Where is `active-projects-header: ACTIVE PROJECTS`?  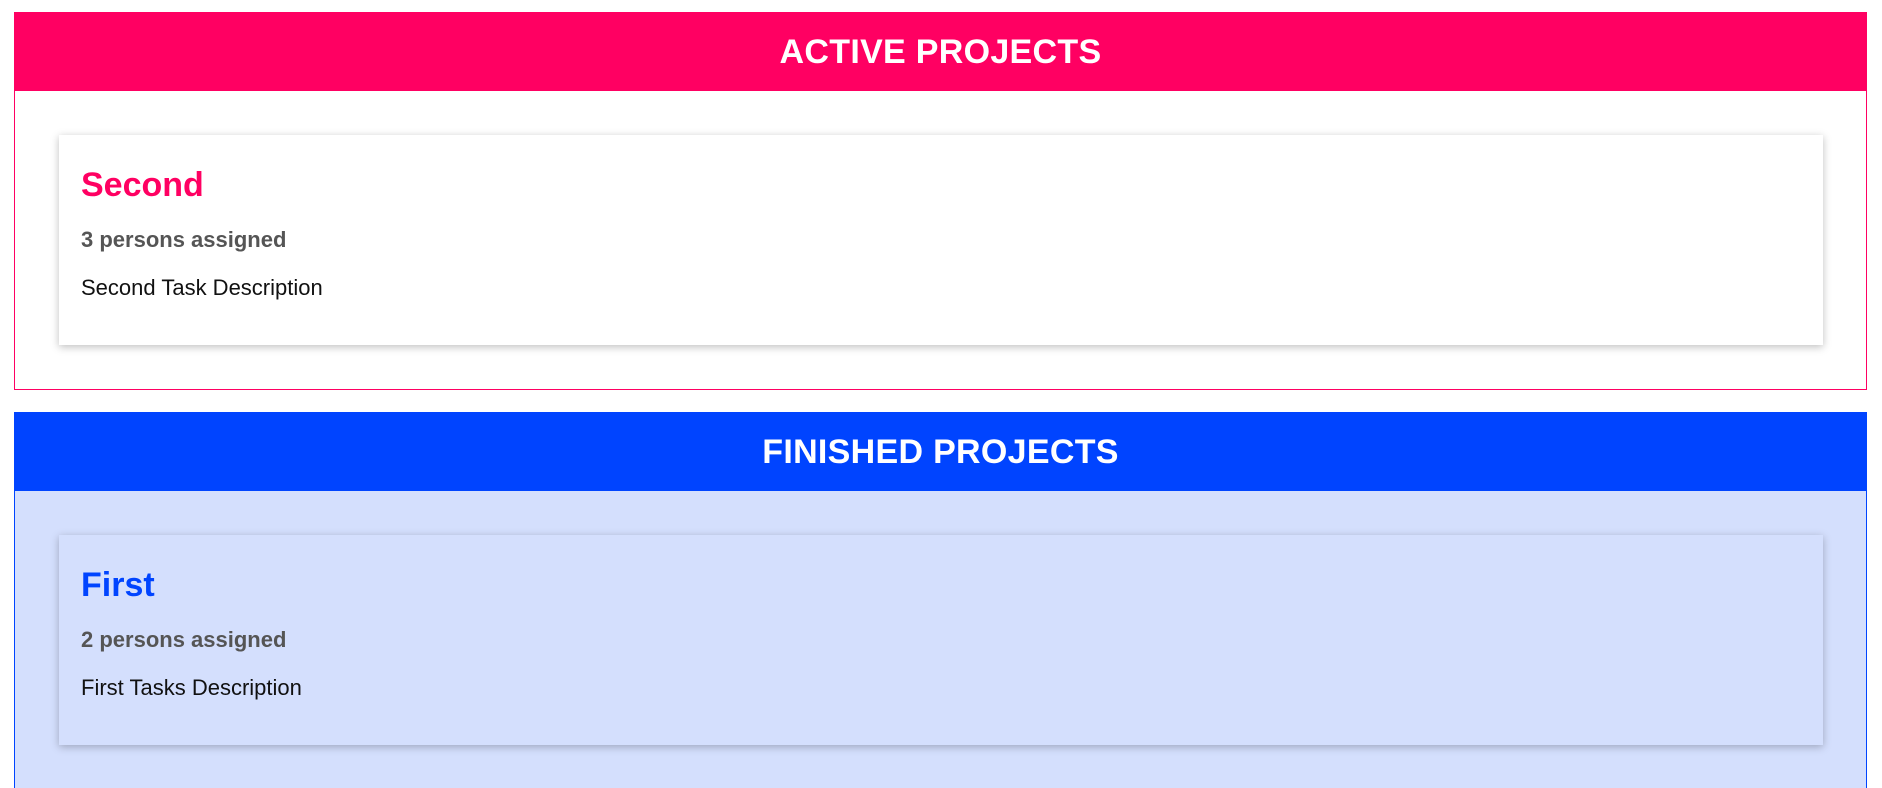 active-projects-header: ACTIVE PROJECTS is located at coordinates (940, 52).